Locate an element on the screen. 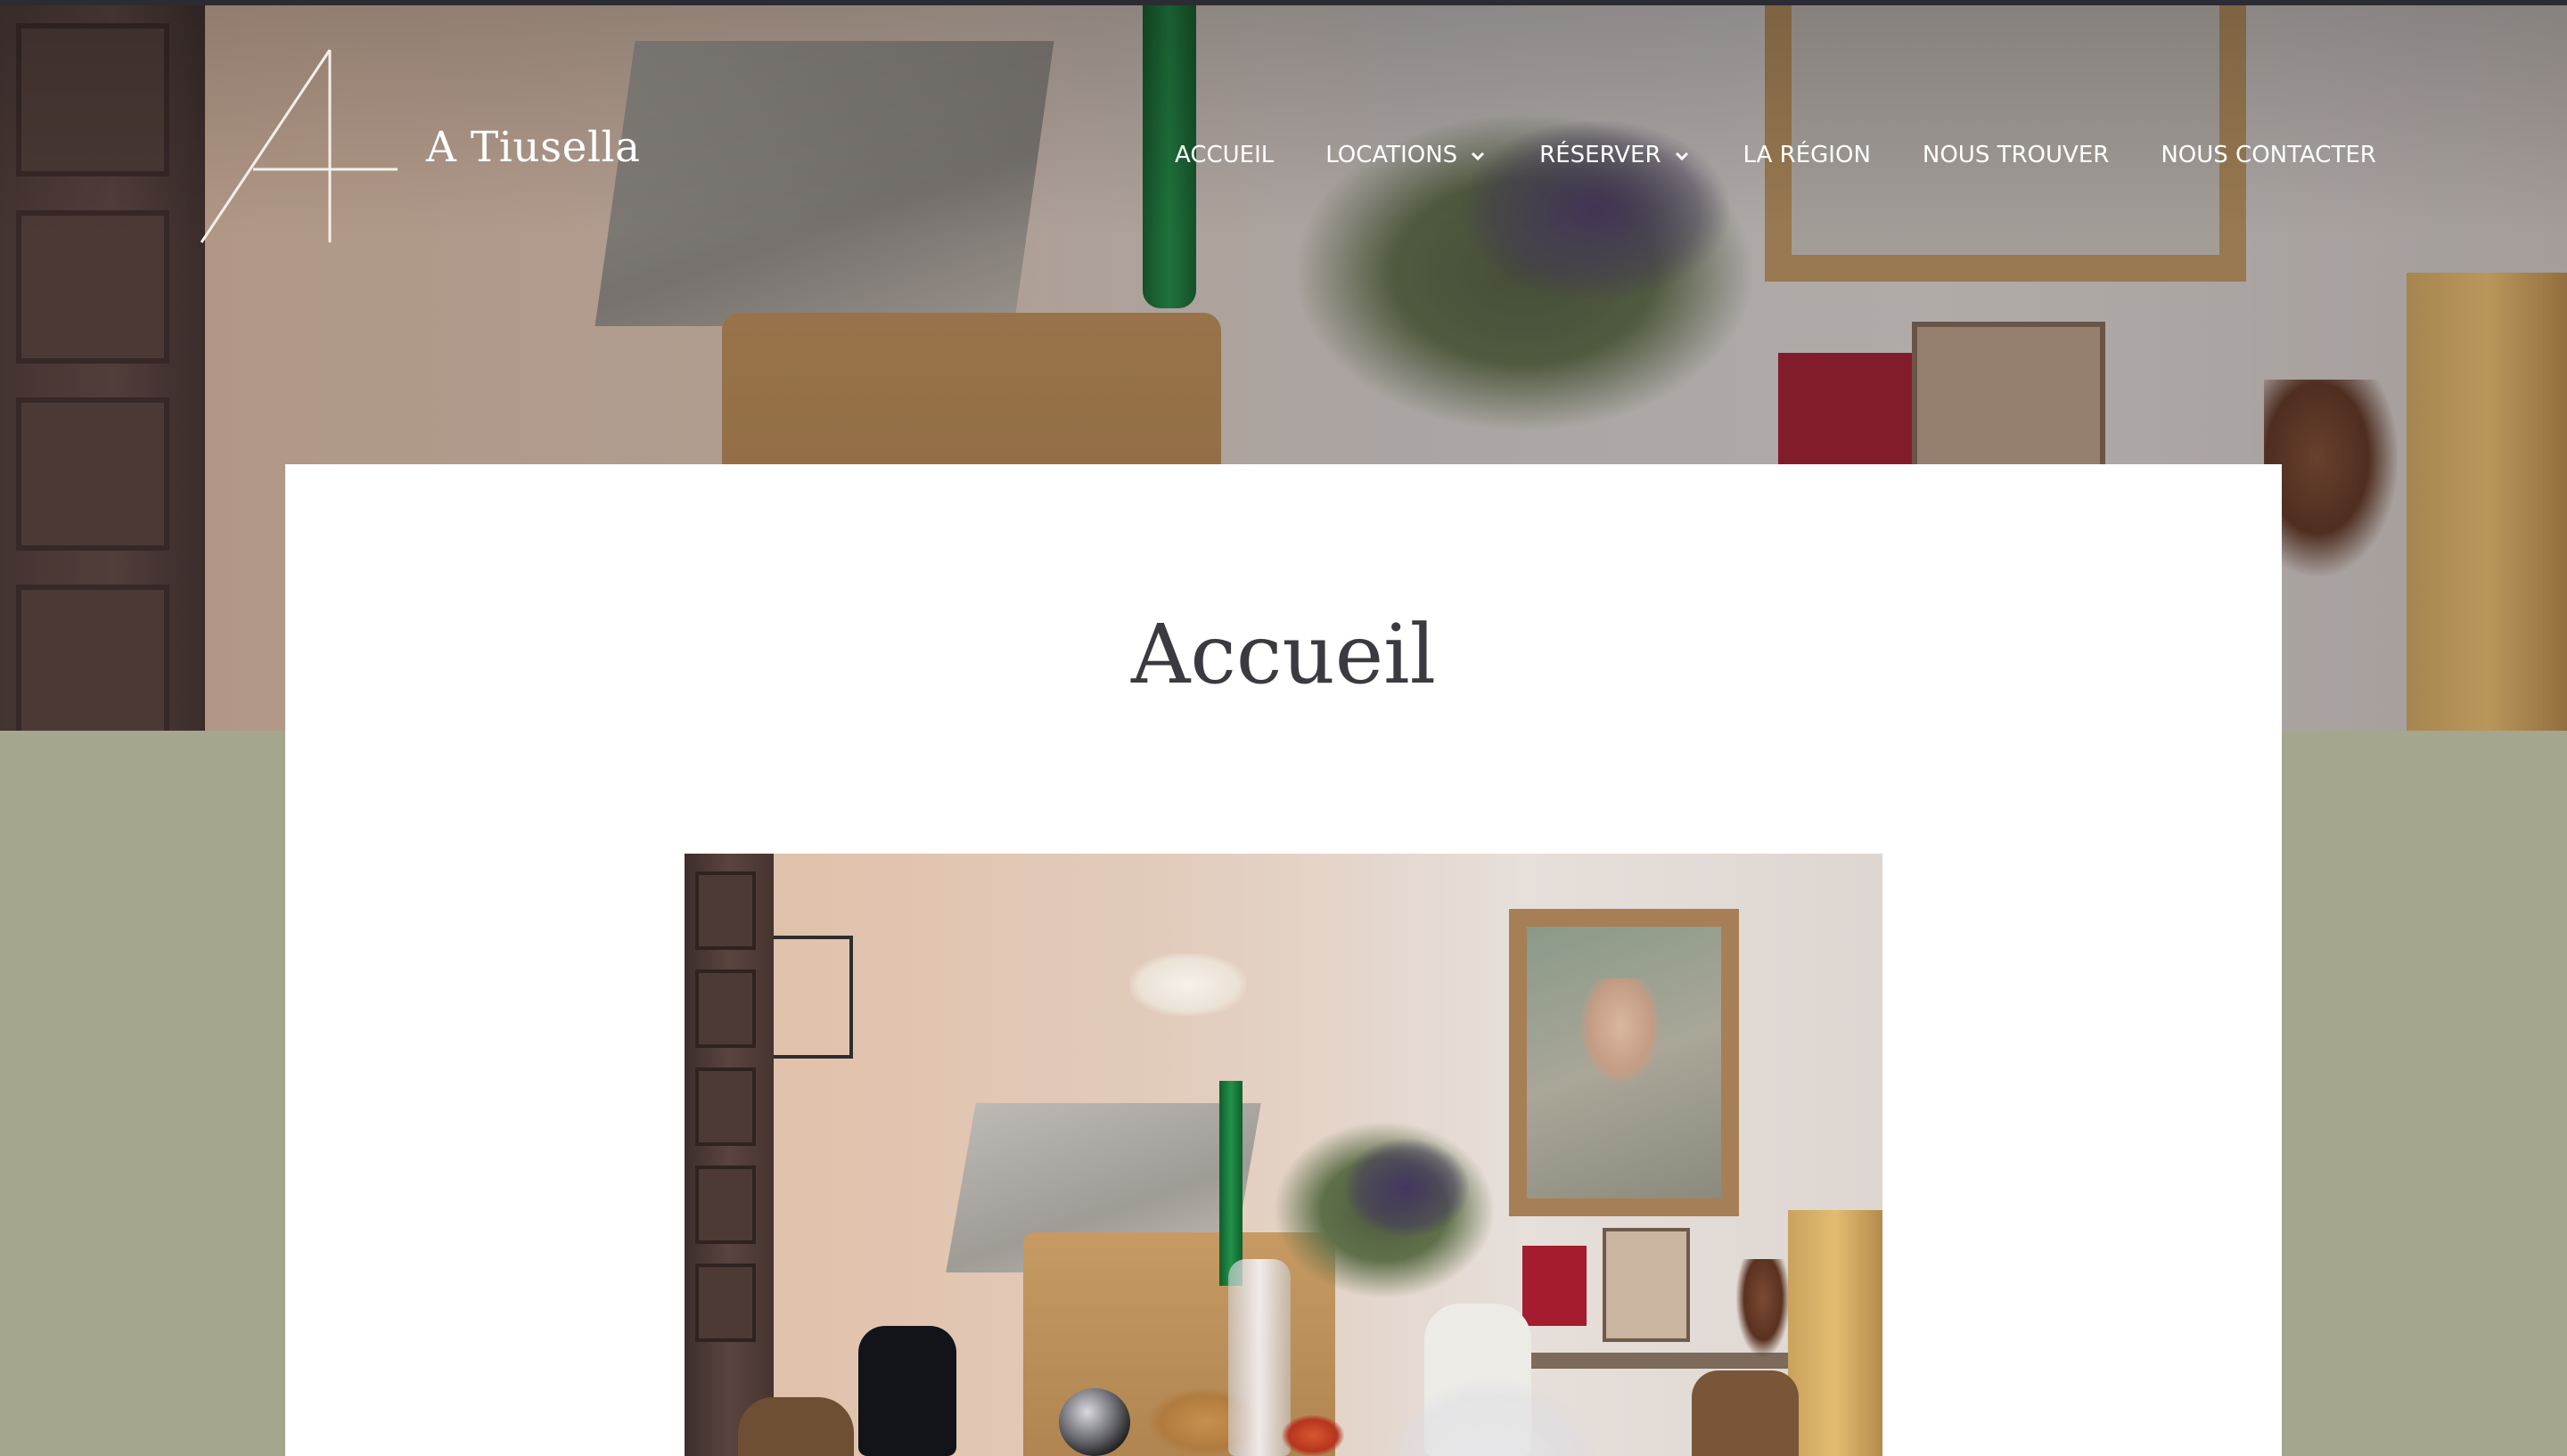  nav-item-label: RÉSERVER is located at coordinates (1600, 155).